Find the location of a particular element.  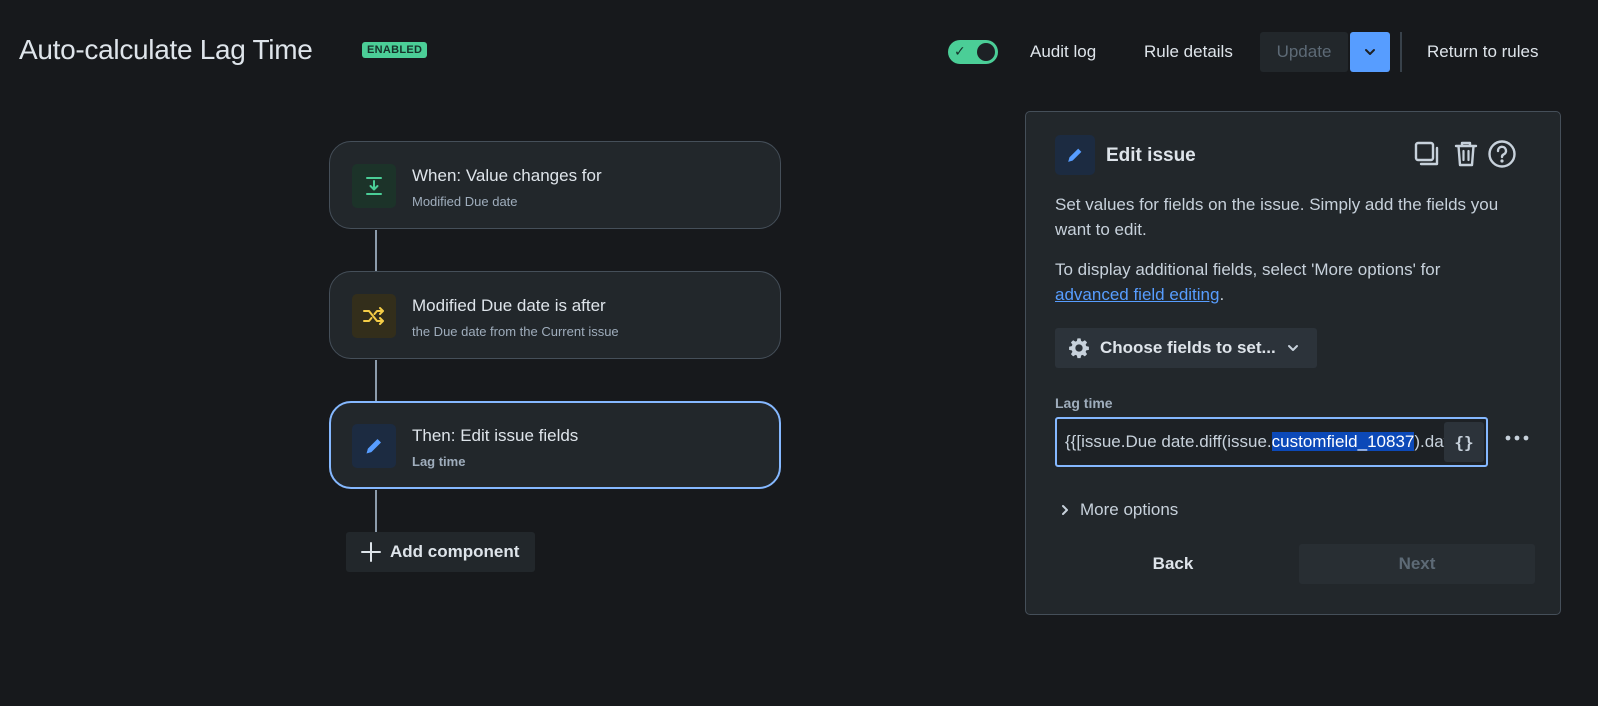

value-before: {{[issue.Due date.diff(issue. is located at coordinates (1168, 441).